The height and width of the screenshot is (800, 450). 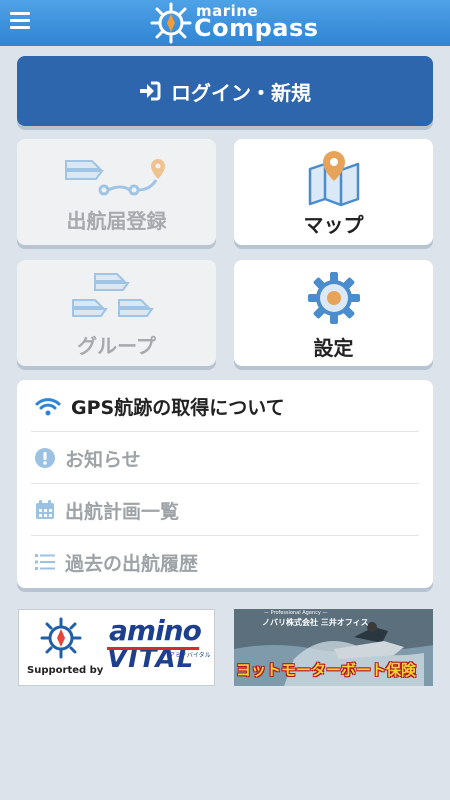 What do you see at coordinates (150, 91) in the screenshot?
I see `sign-in-icon` at bounding box center [150, 91].